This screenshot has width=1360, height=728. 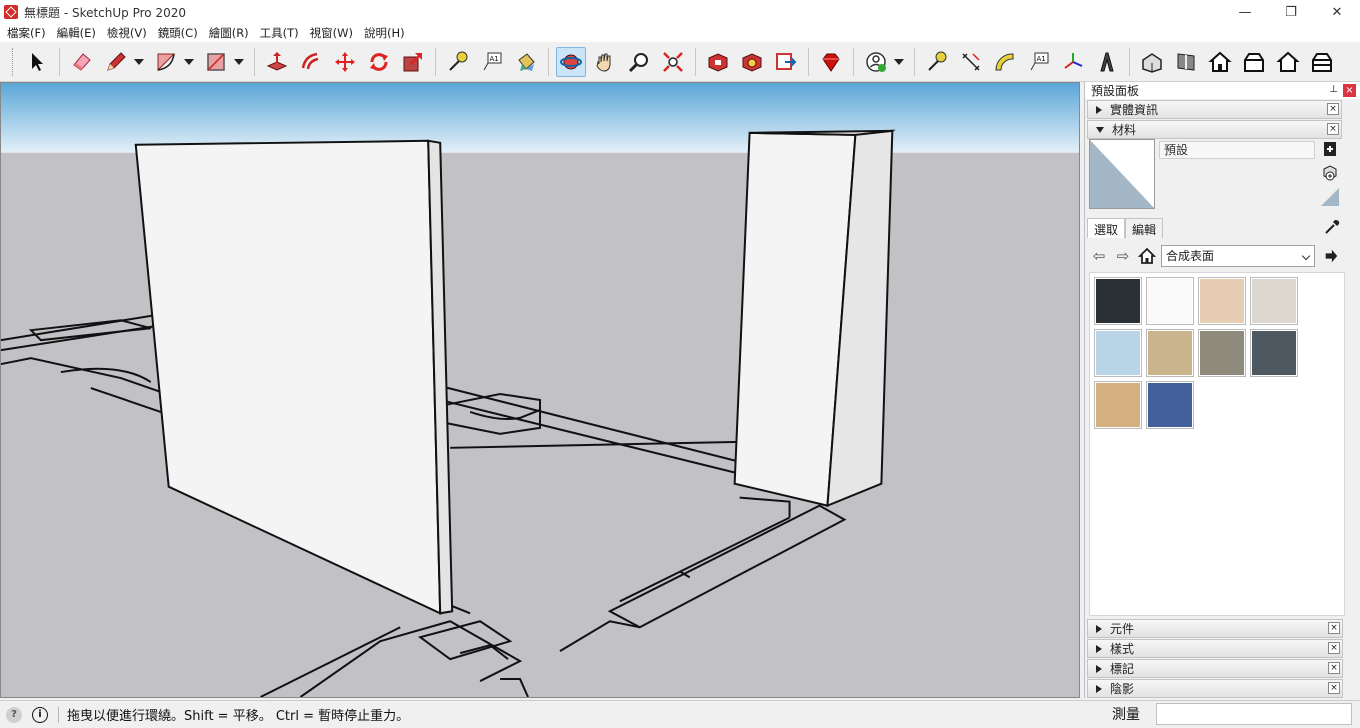 What do you see at coordinates (1123, 256) in the screenshot?
I see `forward-arrow-icon: ⇨` at bounding box center [1123, 256].